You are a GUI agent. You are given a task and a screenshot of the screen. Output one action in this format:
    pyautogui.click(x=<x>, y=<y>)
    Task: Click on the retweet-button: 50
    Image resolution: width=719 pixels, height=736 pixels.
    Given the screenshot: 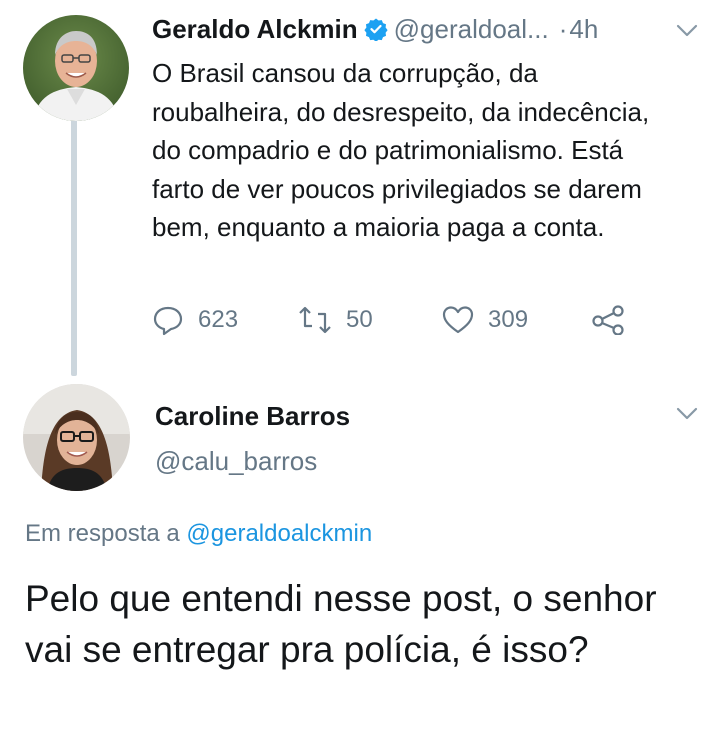 What is the action you would take?
    pyautogui.click(x=335, y=320)
    